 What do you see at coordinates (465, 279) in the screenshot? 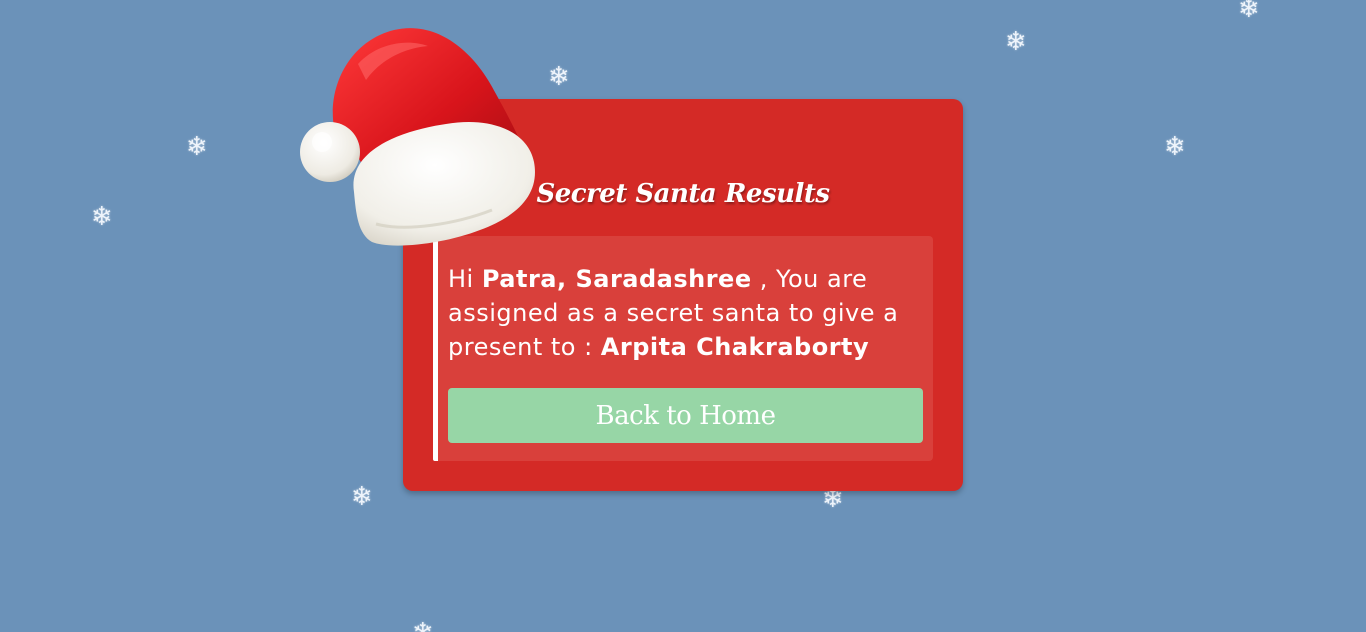
I see `greeting-text: Hi` at bounding box center [465, 279].